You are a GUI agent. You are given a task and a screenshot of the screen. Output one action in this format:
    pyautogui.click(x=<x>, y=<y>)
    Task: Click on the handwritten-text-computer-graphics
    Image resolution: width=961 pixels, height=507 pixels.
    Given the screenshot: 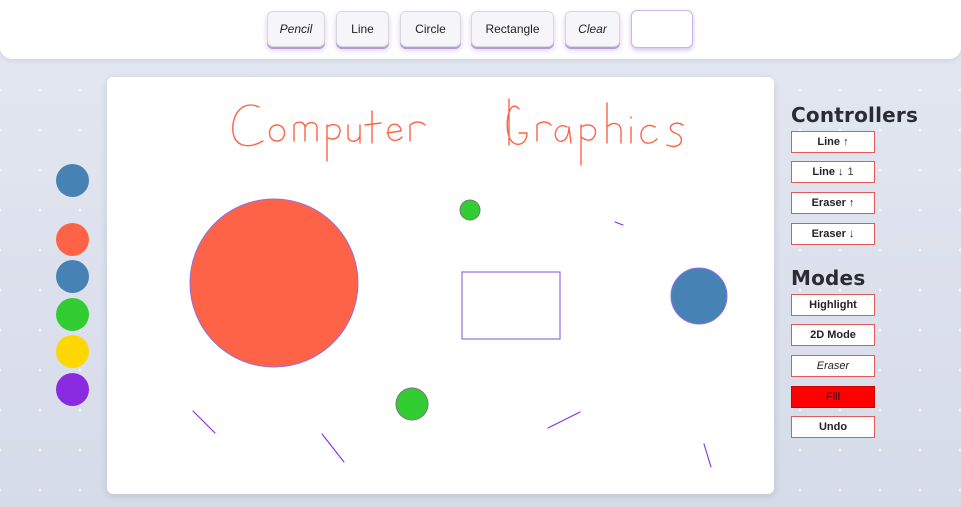 What is the action you would take?
    pyautogui.click(x=458, y=132)
    